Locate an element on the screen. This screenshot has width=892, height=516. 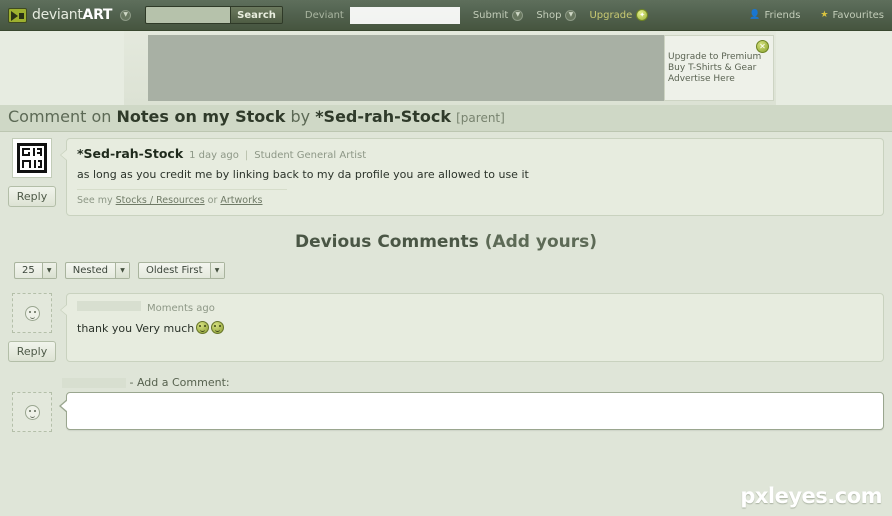
smiley-face-icon is located at coordinates (32, 313).